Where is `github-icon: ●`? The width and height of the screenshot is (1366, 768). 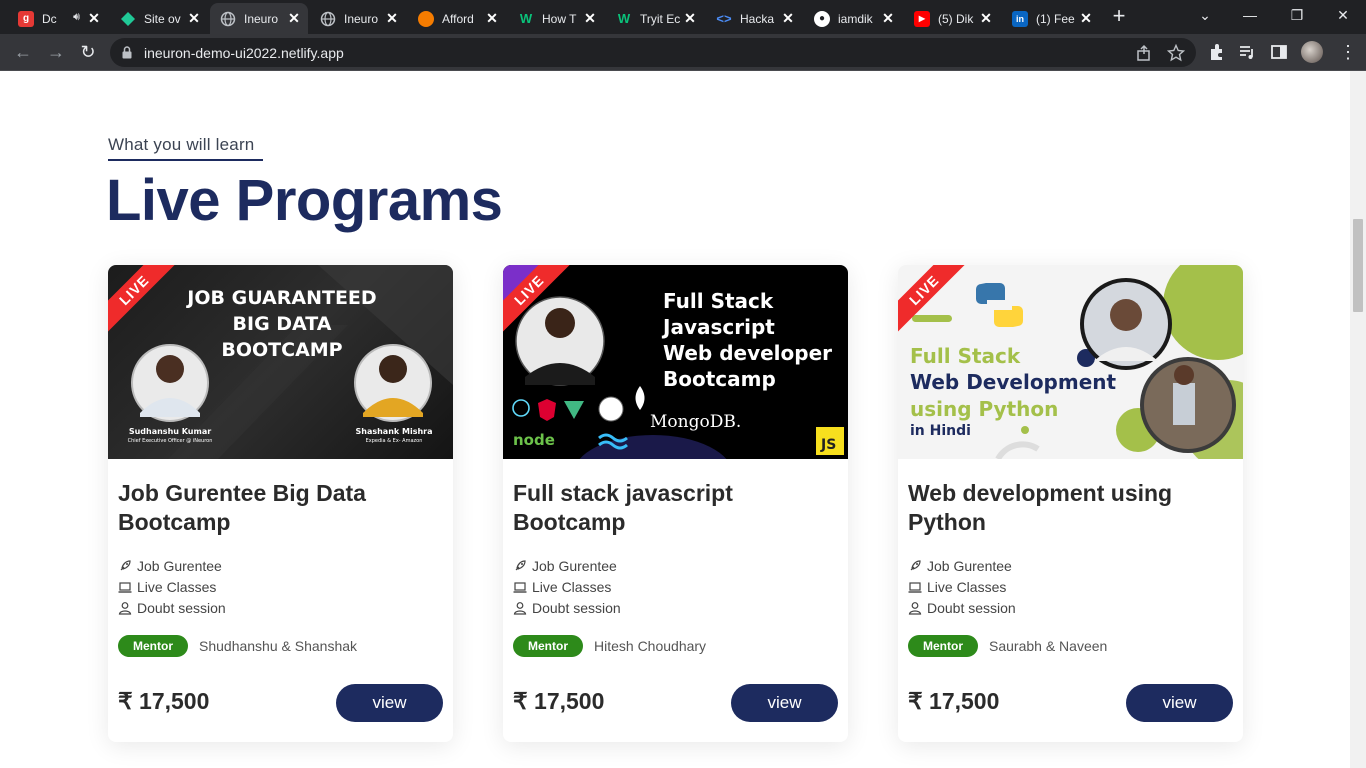 github-icon: ● is located at coordinates (822, 18).